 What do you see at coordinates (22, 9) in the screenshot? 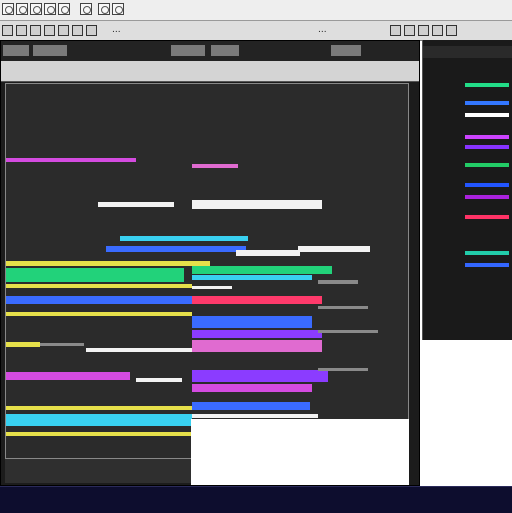
I see `save-icon` at bounding box center [22, 9].